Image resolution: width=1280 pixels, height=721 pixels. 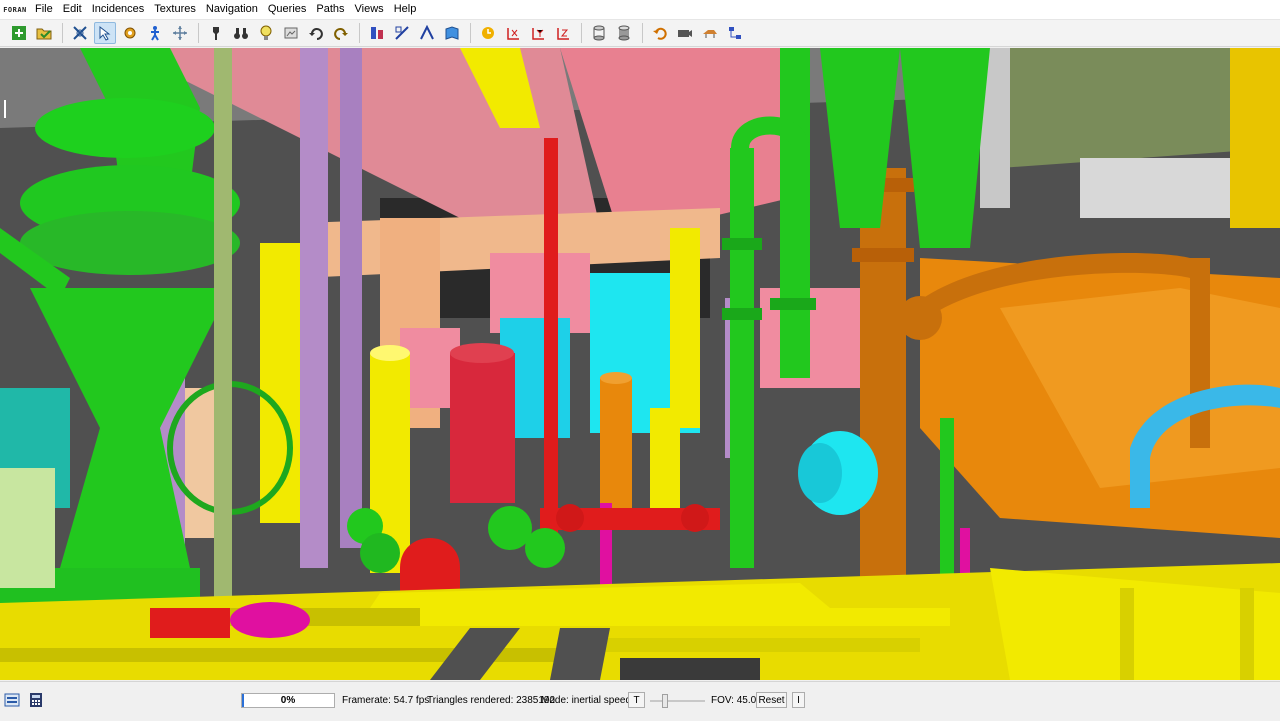 What do you see at coordinates (734, 700) in the screenshot?
I see `fov-text: FOV: 45.0` at bounding box center [734, 700].